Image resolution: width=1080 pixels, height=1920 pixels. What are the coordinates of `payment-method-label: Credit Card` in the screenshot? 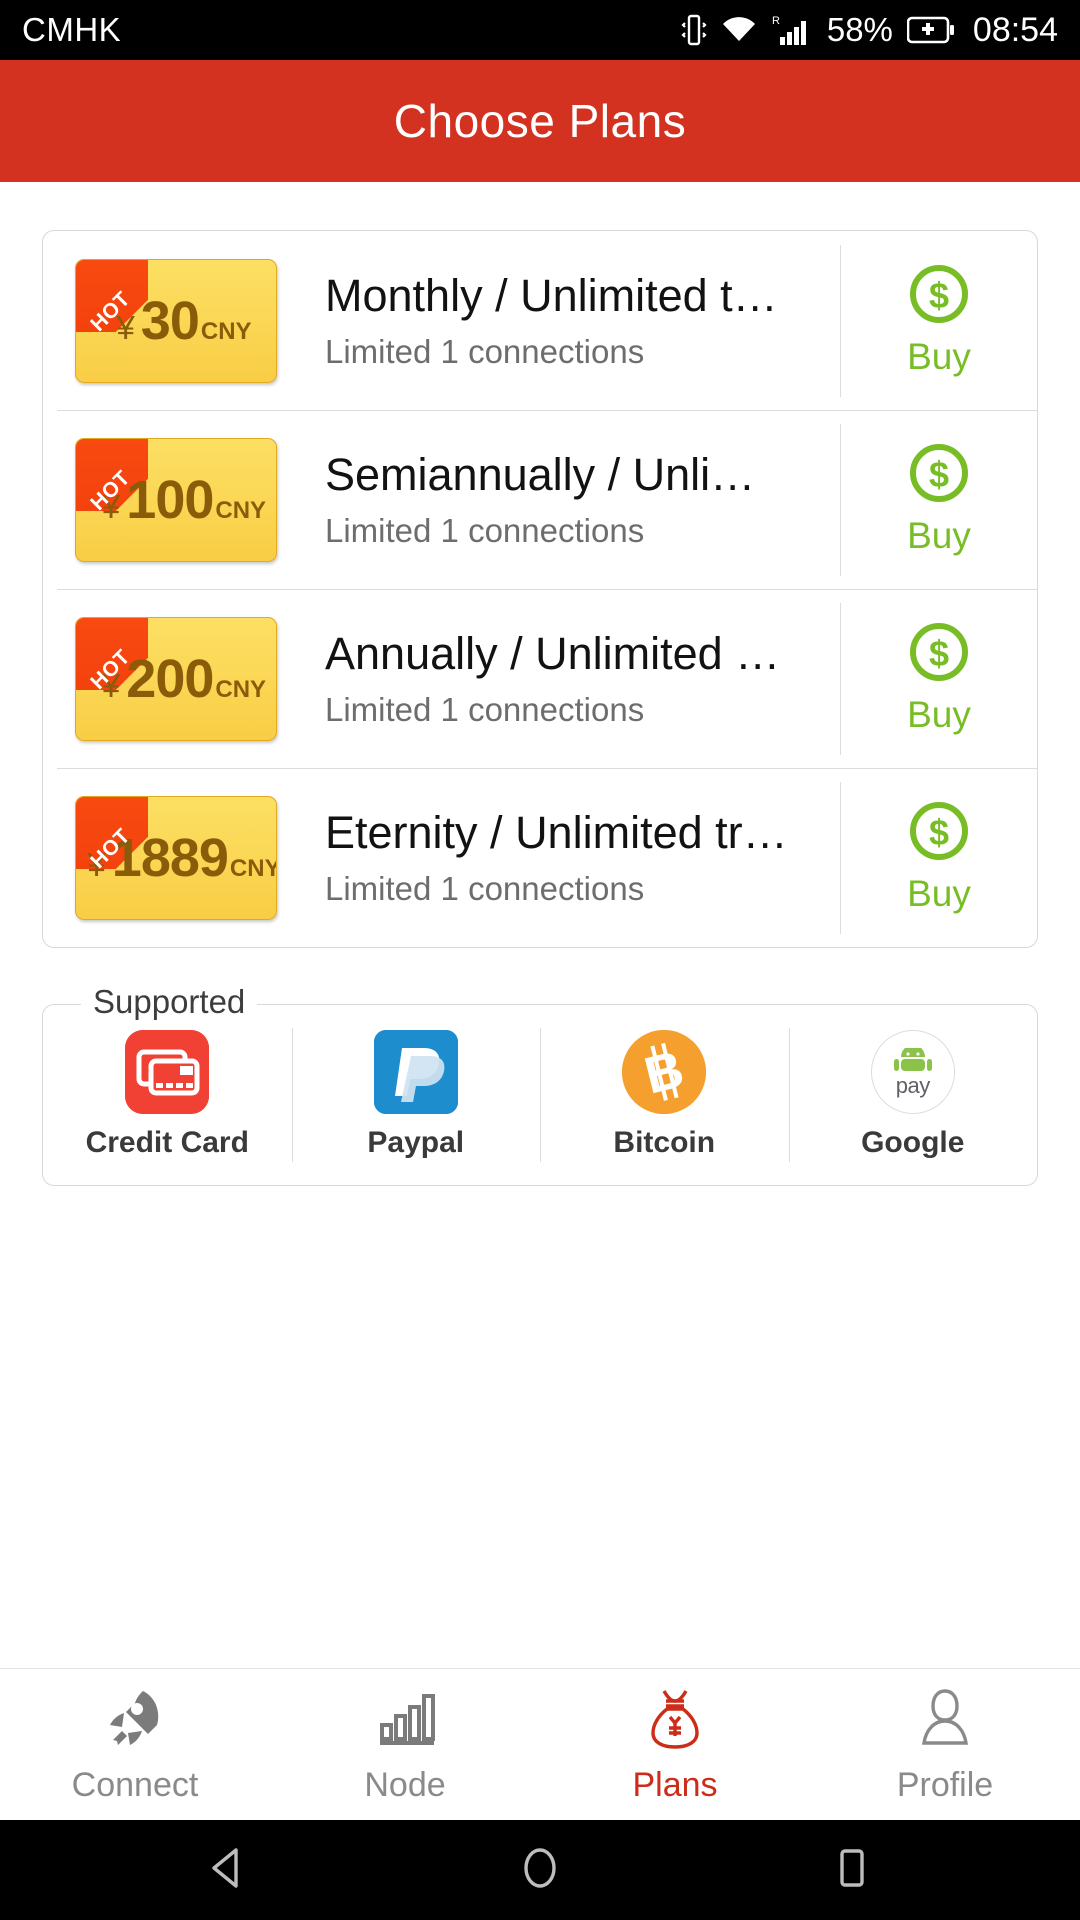 It's located at (167, 1142).